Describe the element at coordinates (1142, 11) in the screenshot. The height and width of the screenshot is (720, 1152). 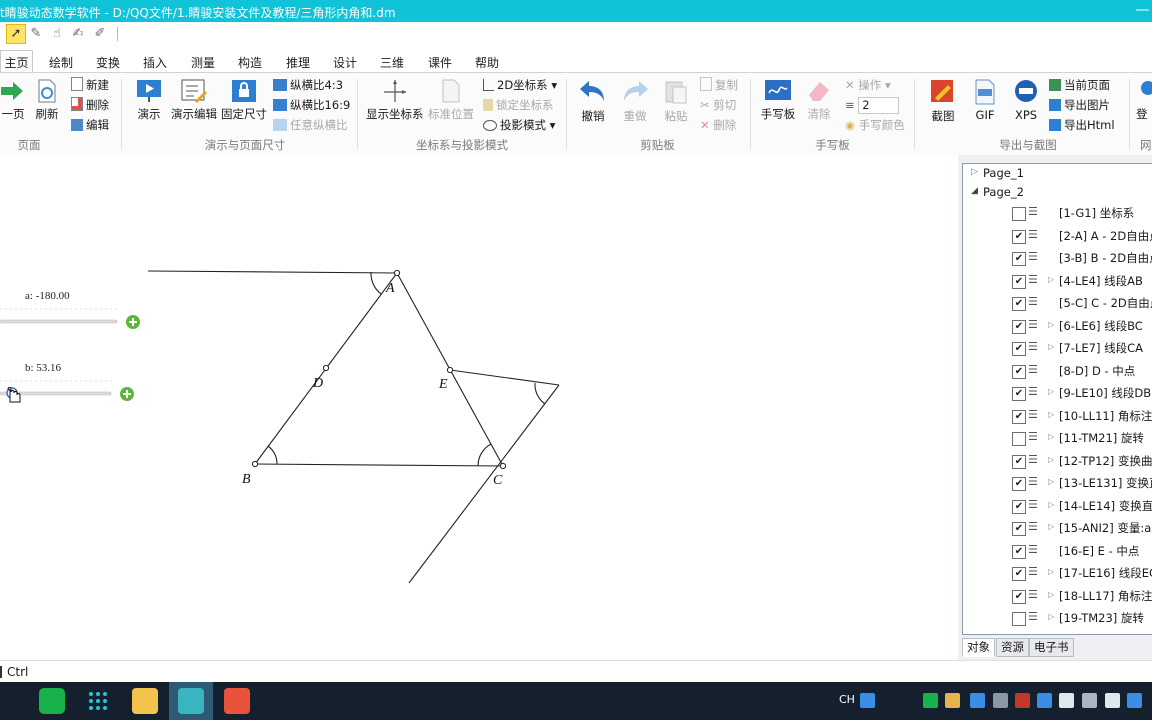
I see `minimize-button: —` at that location.